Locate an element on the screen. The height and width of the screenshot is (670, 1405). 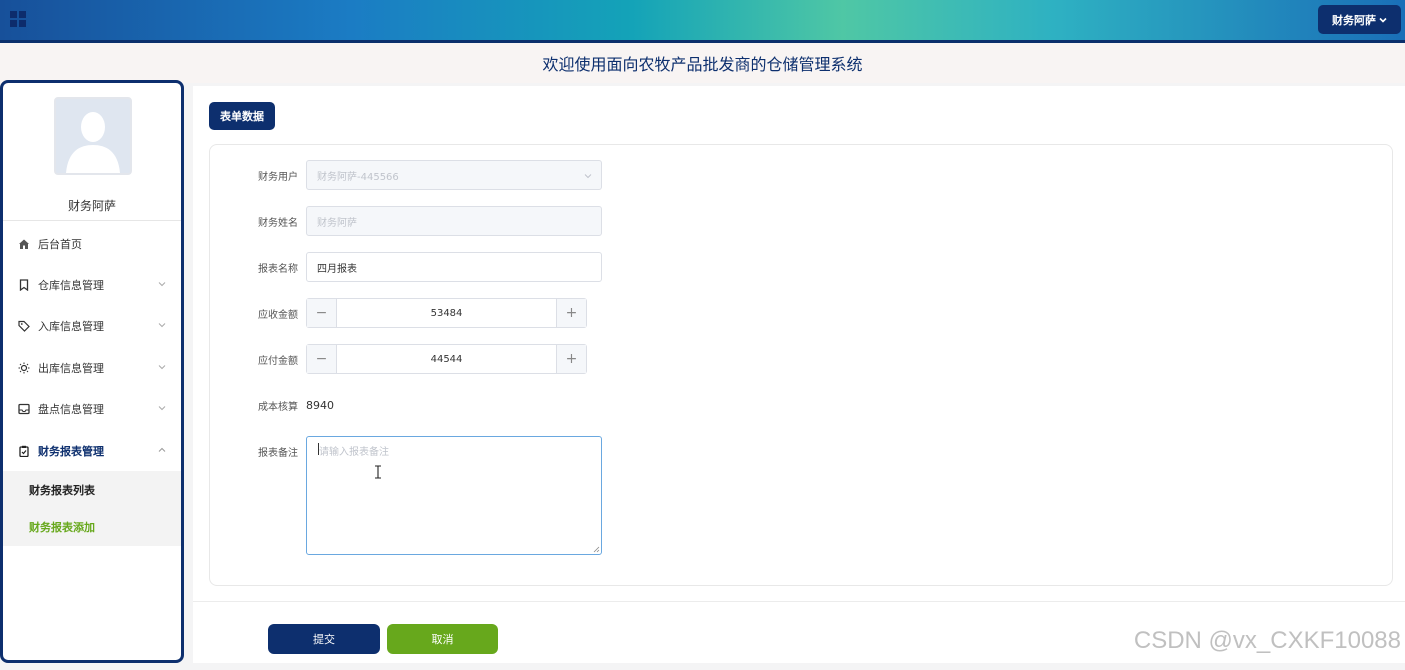
cost-check-value: 8940 is located at coordinates (320, 405).